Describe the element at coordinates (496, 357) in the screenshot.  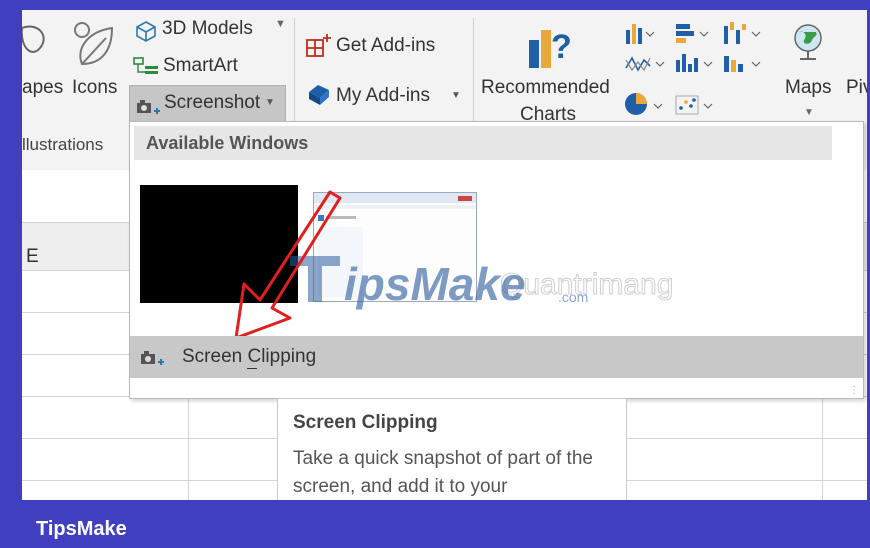
I see `screen-clipping-item: Screen Clipping` at that location.